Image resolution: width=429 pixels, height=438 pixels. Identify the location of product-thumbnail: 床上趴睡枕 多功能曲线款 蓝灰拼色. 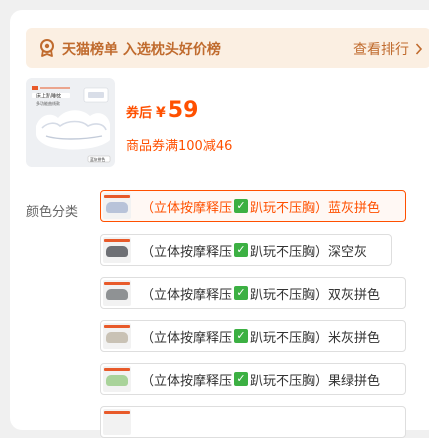
(70, 122).